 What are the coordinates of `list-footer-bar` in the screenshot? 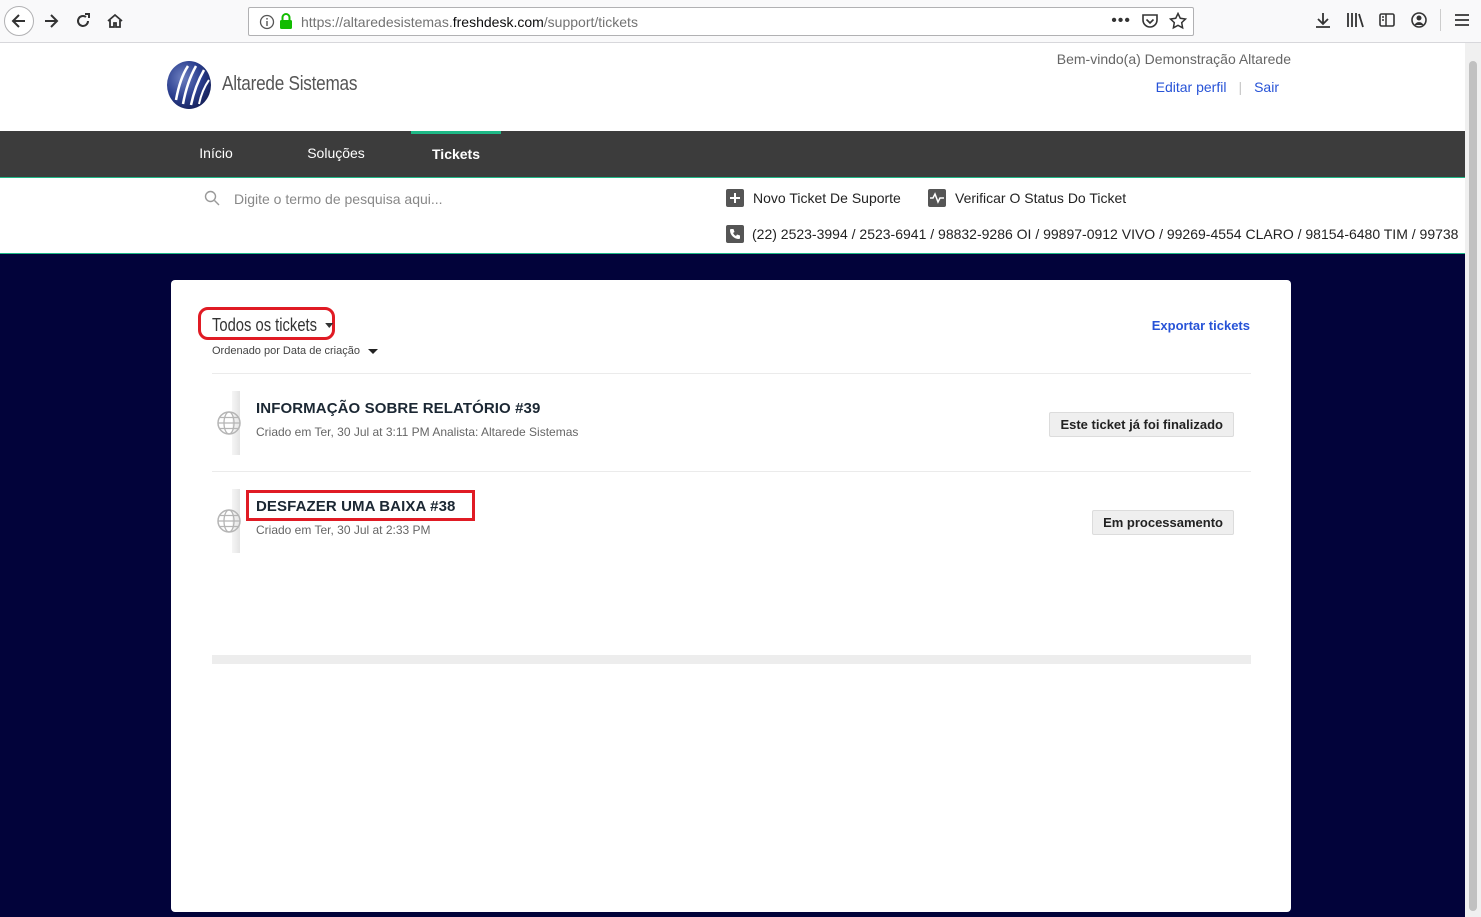 It's located at (731, 659).